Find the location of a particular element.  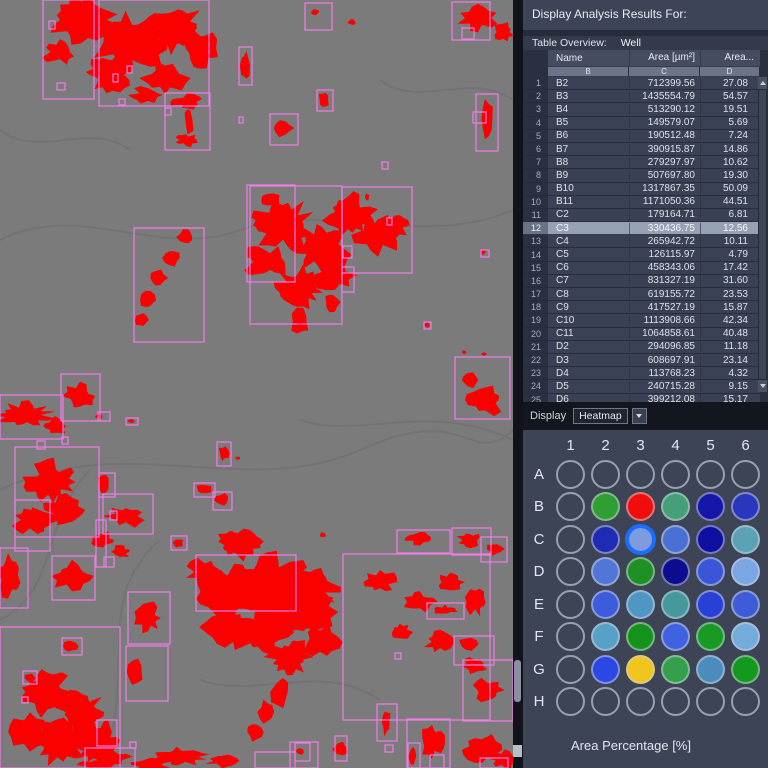

table-row: 2 B3 1435554.79 54.57 is located at coordinates (641, 97).